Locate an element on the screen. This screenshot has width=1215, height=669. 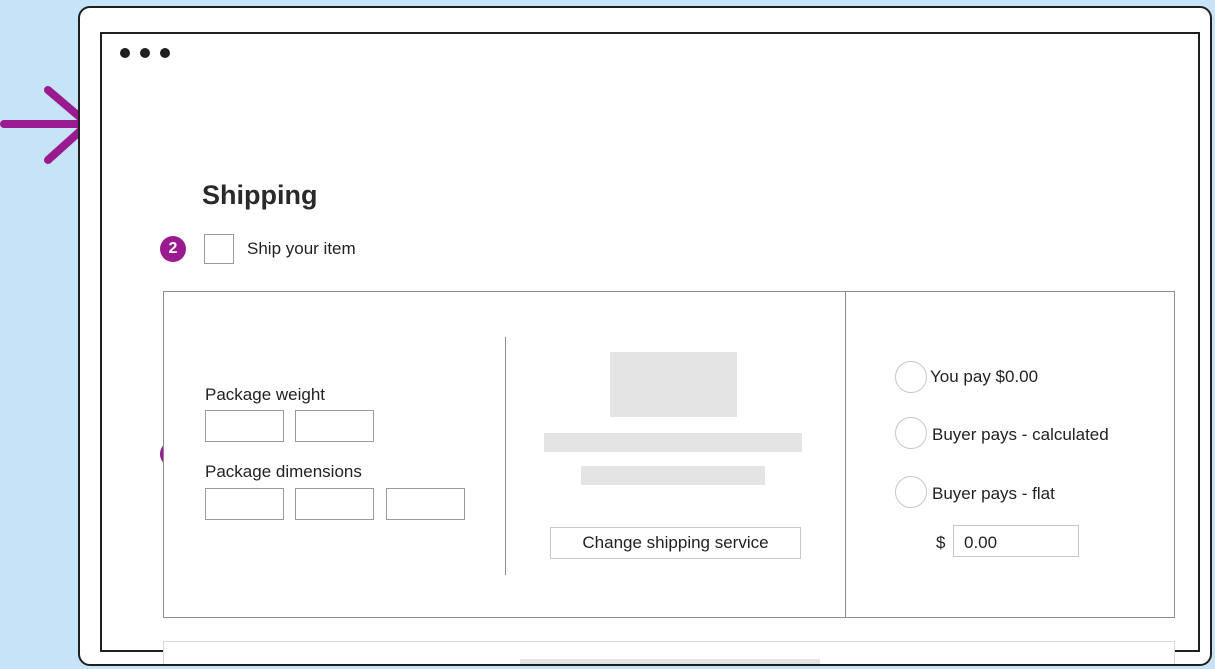
step-badge-2: 2 is located at coordinates (173, 249).